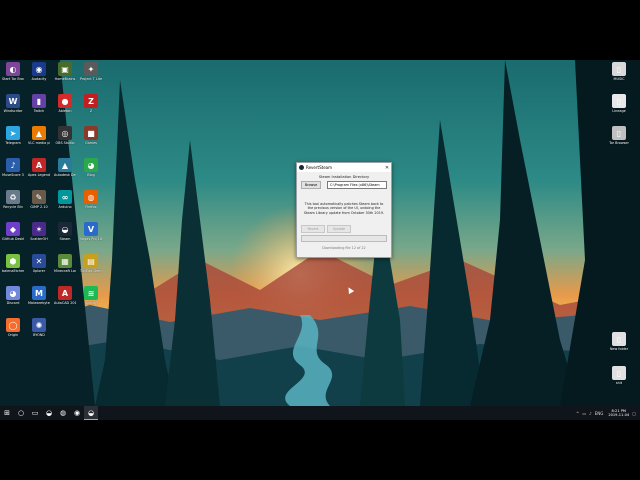 This screenshot has width=640, height=480. I want to click on desktop_icons_left-shortcut: ▣ HomeBrains, so click(65, 71).